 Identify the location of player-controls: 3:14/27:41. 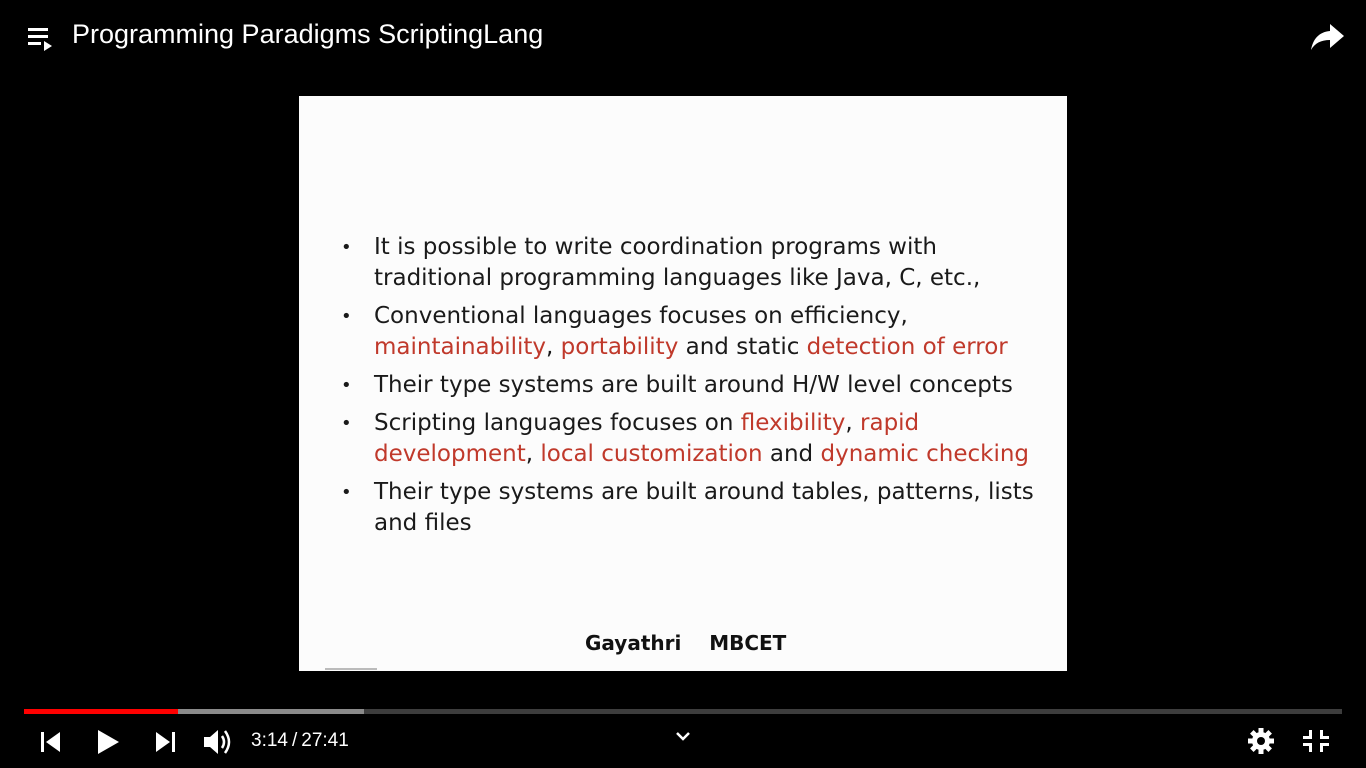
(683, 744).